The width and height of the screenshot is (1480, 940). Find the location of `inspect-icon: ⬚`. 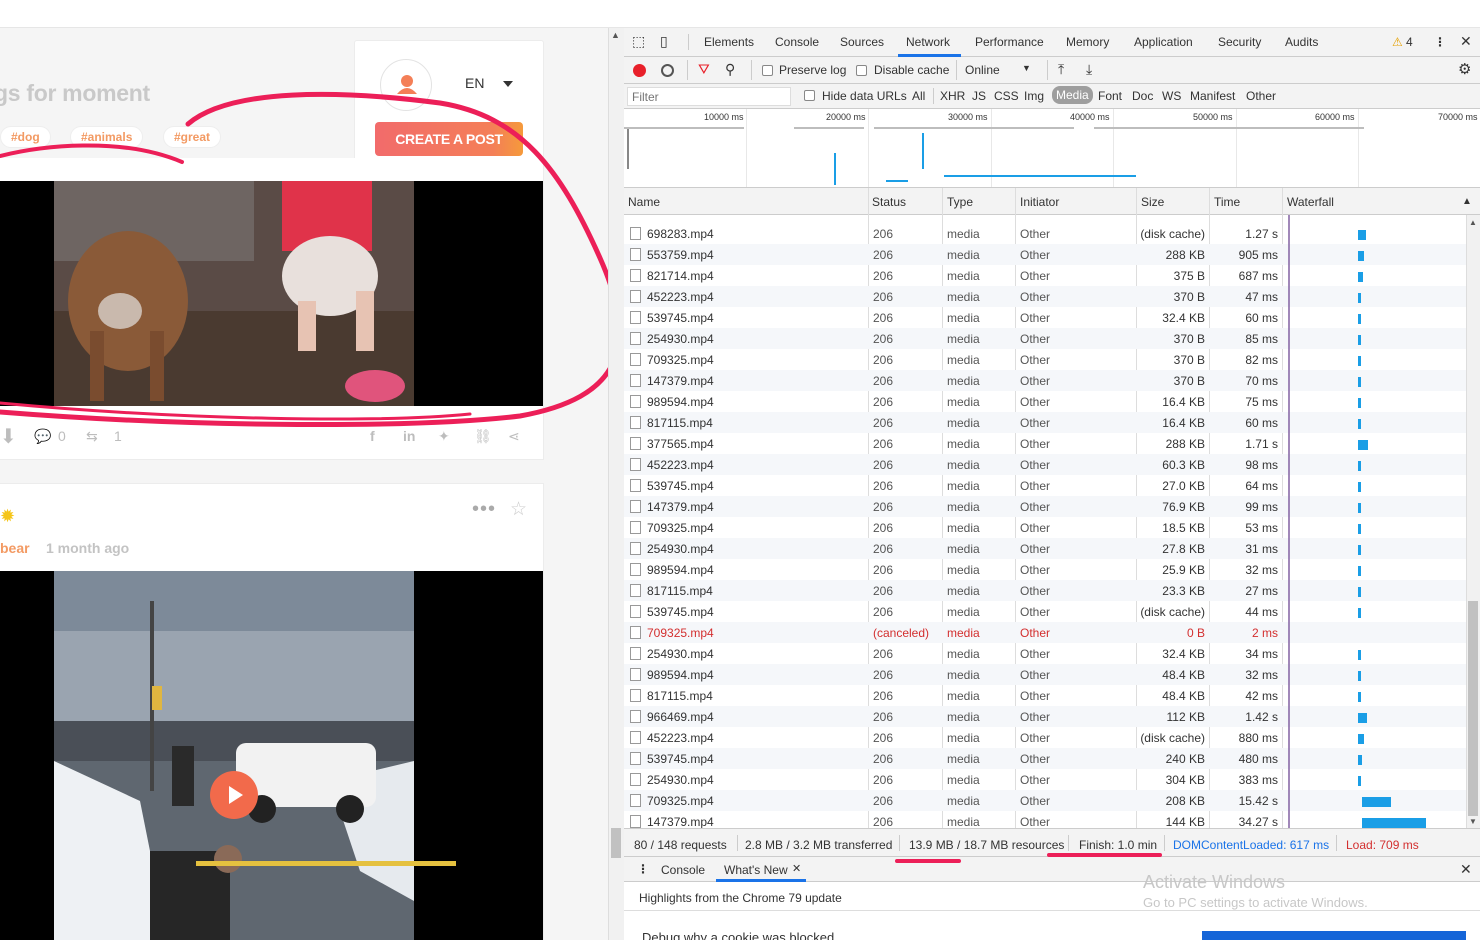

inspect-icon: ⬚ is located at coordinates (638, 41).